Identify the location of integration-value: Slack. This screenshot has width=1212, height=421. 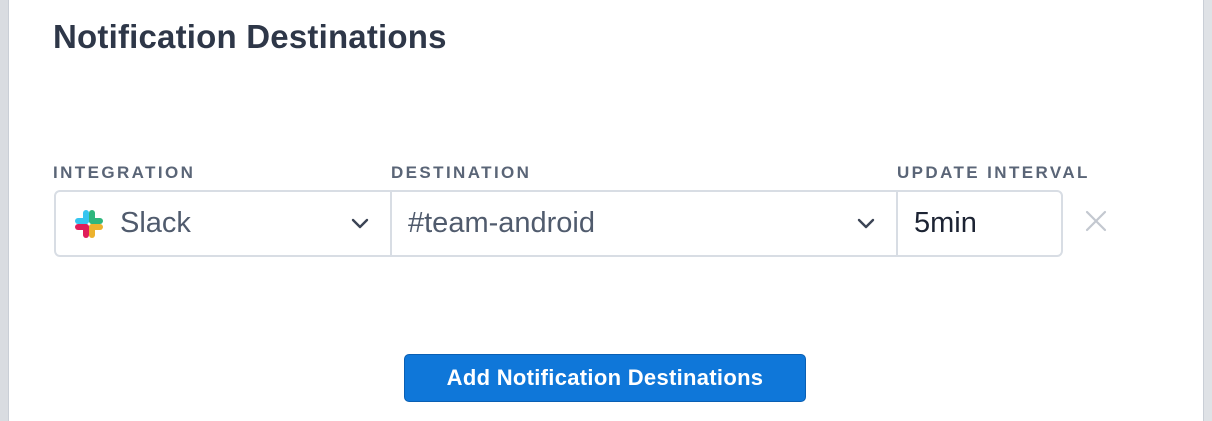
(155, 223).